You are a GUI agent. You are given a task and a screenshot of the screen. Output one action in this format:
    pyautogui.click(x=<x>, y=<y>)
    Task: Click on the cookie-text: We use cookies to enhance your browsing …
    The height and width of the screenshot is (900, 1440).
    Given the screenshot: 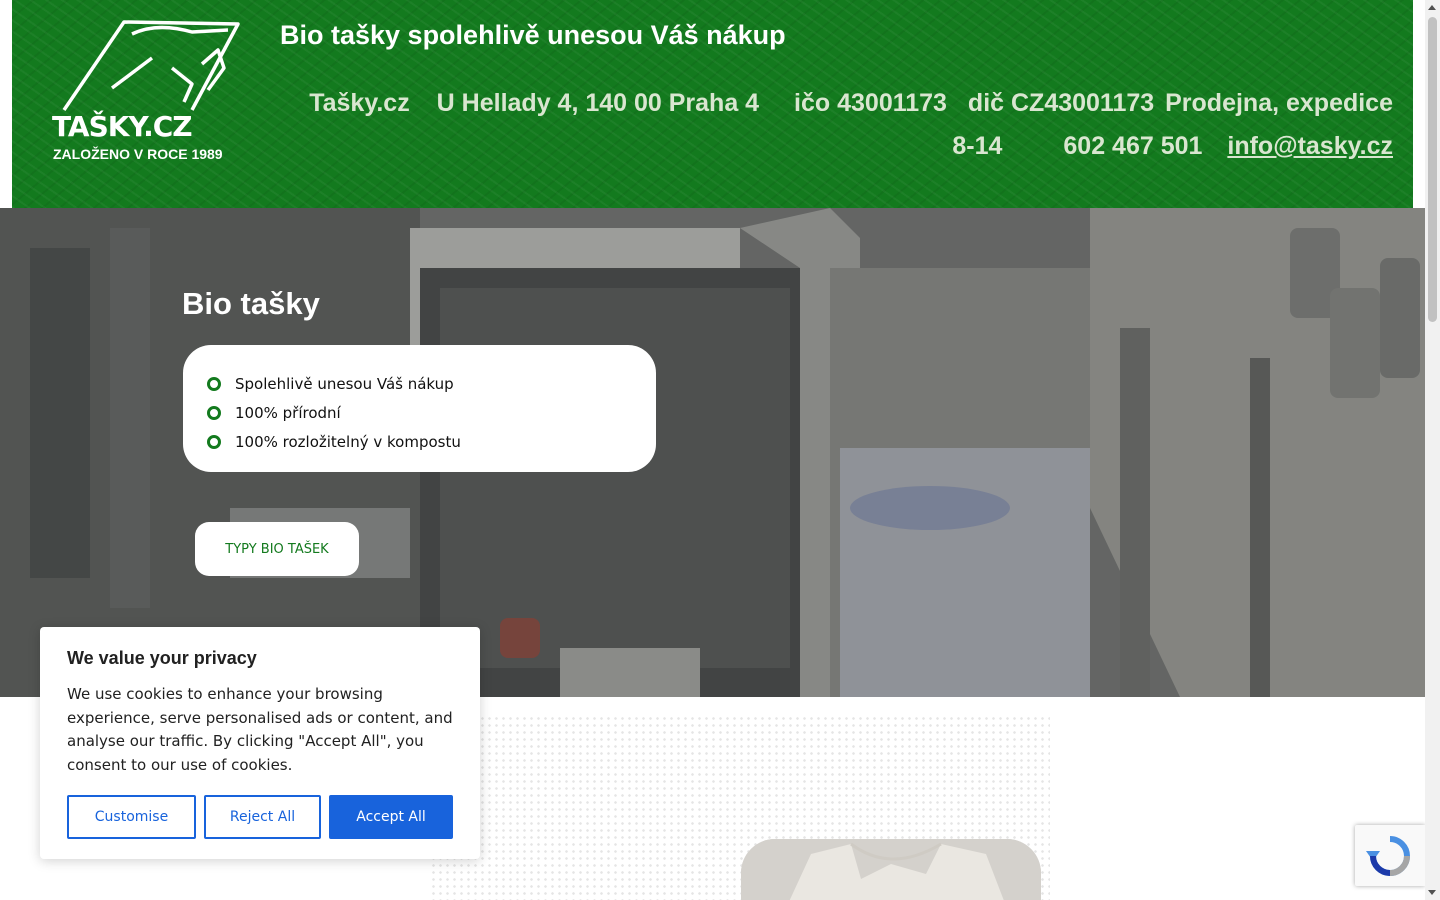 What is the action you would take?
    pyautogui.click(x=260, y=729)
    